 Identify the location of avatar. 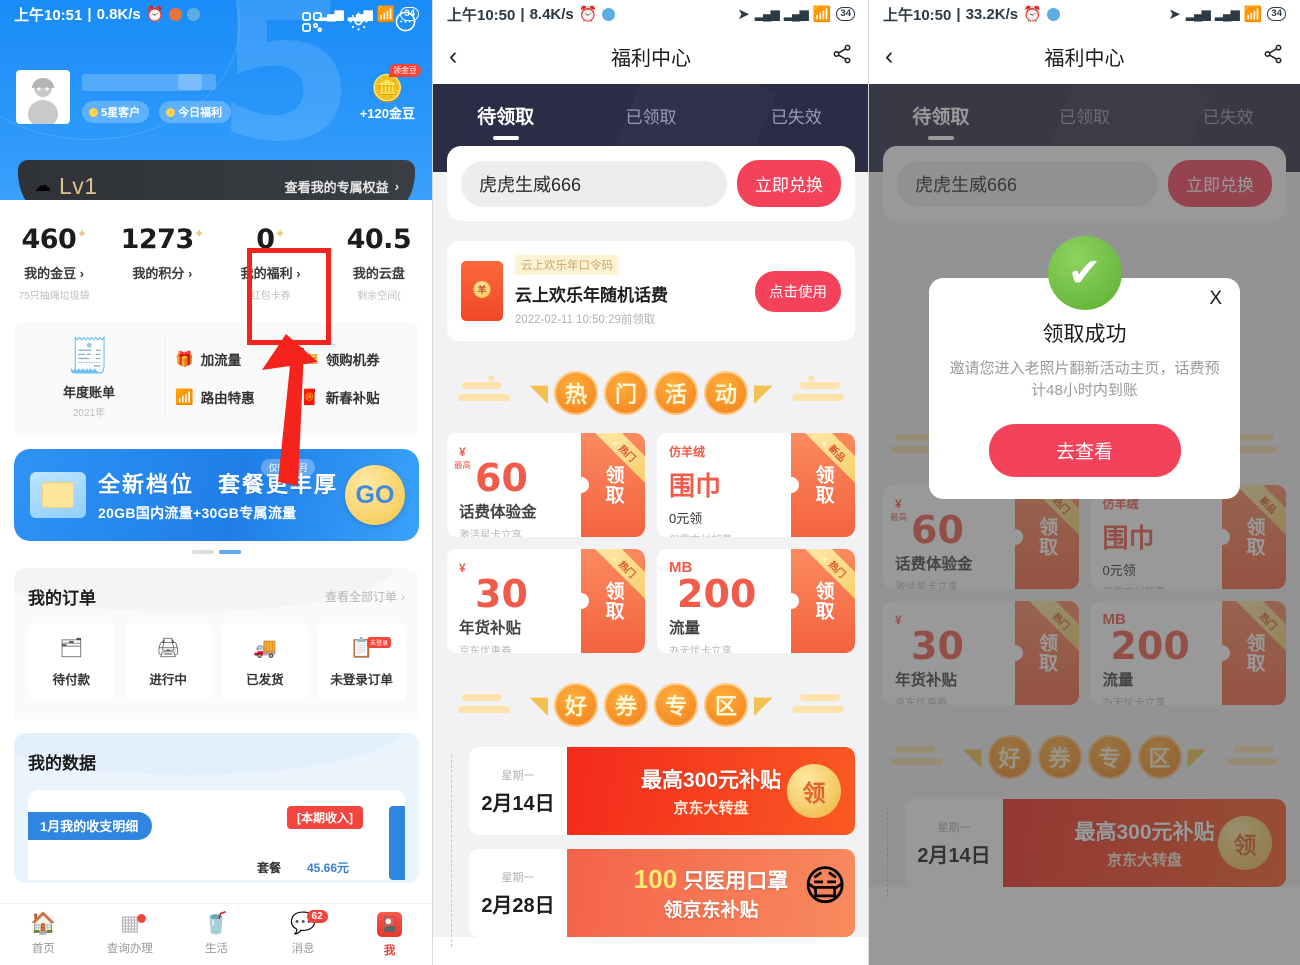
(43, 97).